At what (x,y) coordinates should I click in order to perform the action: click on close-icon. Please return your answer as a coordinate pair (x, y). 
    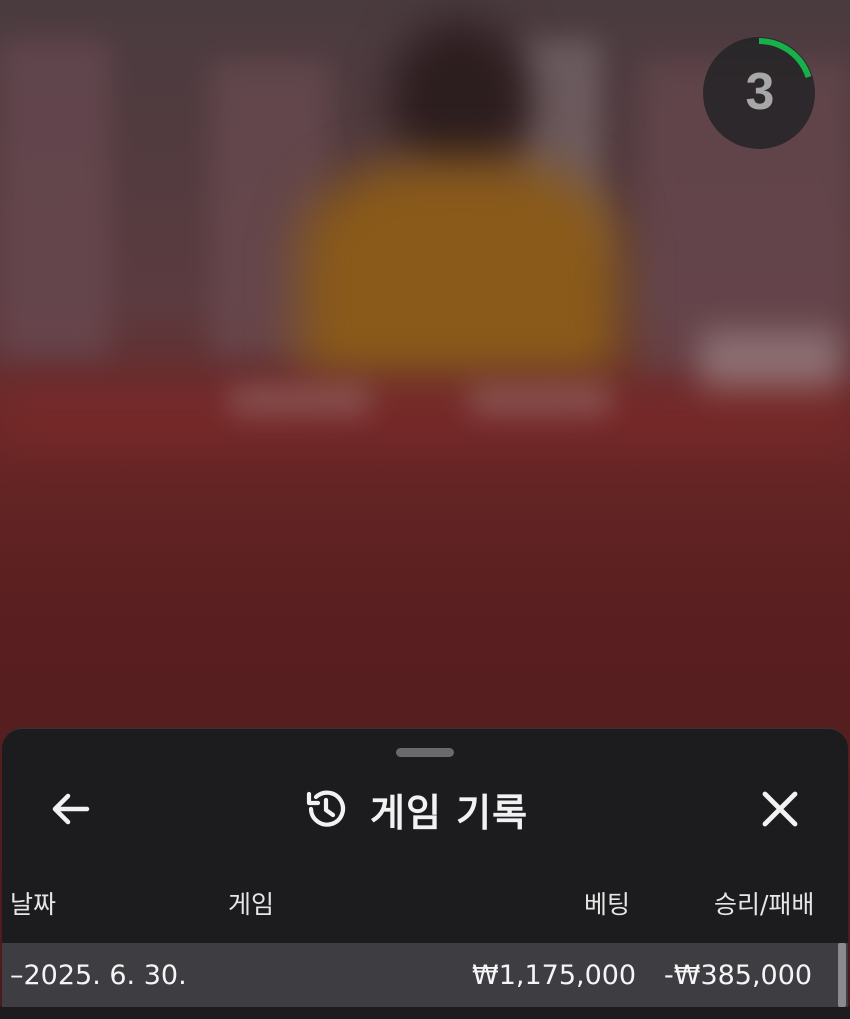
    Looking at the image, I should click on (780, 809).